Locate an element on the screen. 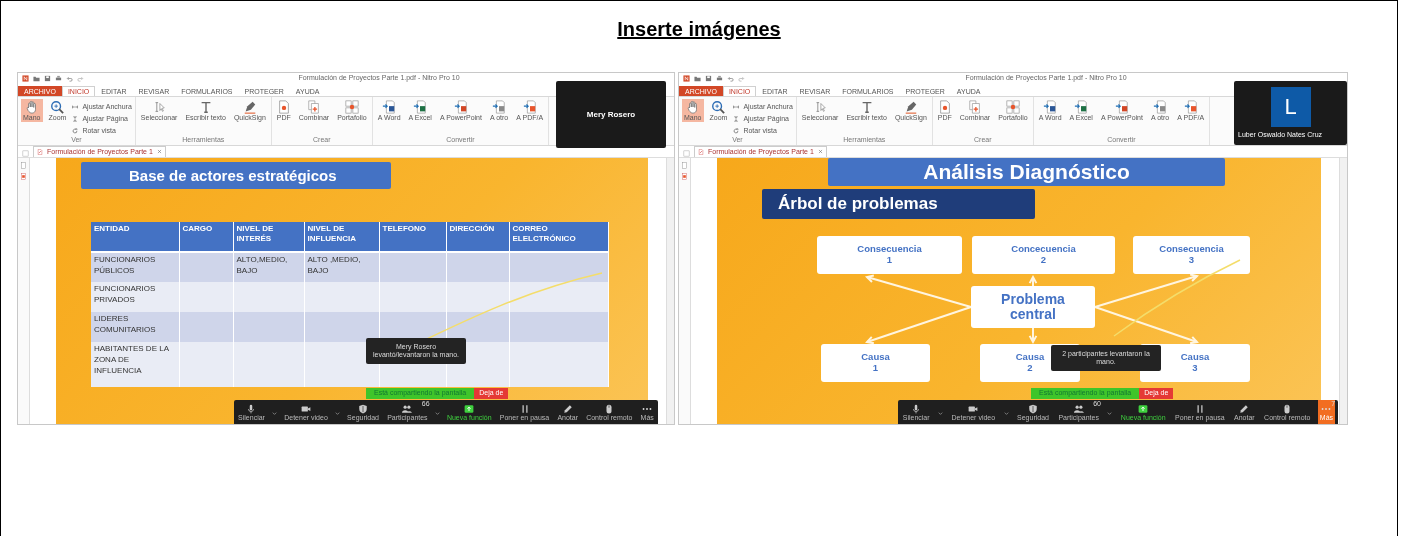 The image size is (1404, 536). node-label: Problema central is located at coordinates (1033, 307).